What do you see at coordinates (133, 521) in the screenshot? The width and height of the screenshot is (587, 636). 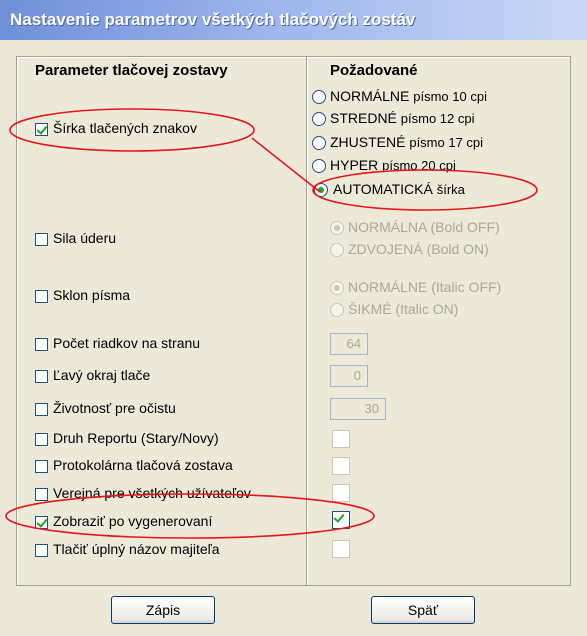 I see `label-show-after-generate: Zobraziť po vygenerovaní` at bounding box center [133, 521].